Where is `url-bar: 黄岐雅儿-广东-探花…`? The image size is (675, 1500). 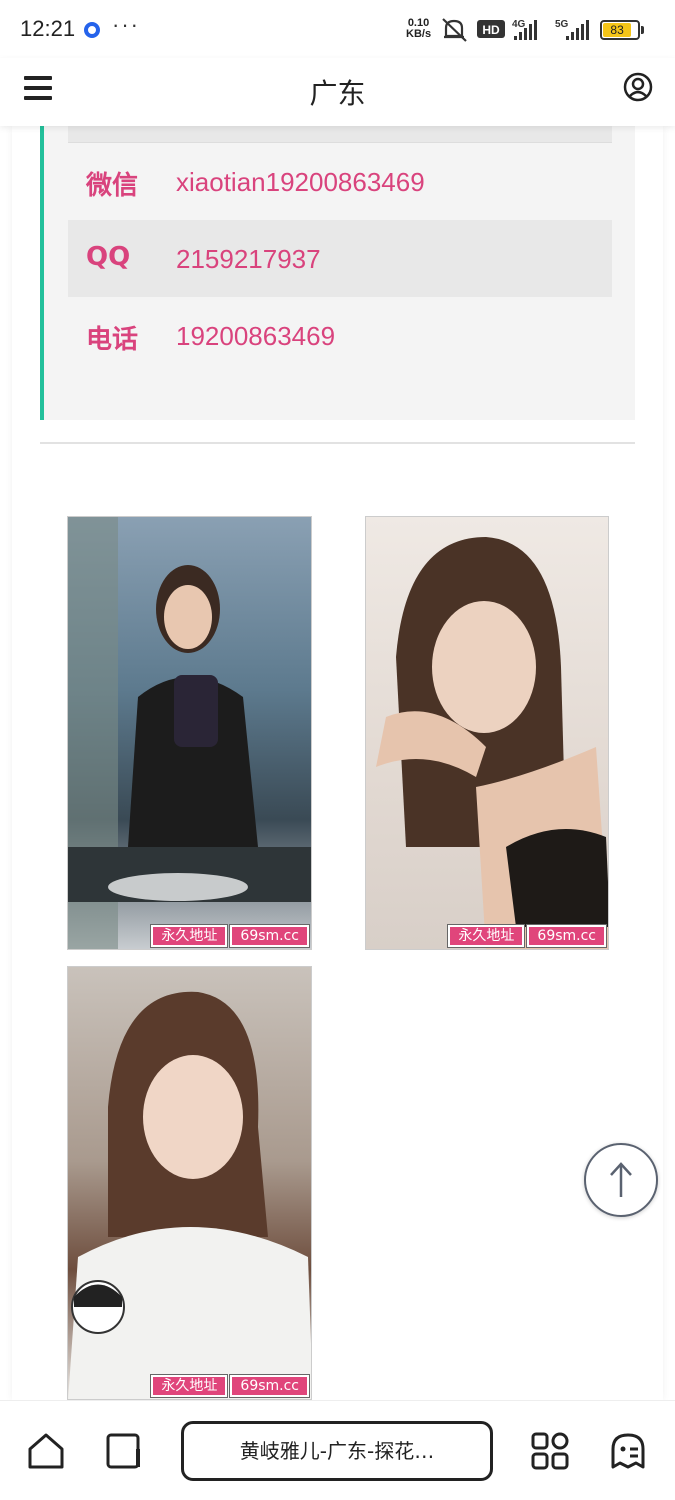 url-bar: 黄岐雅儿-广东-探花… is located at coordinates (337, 1451).